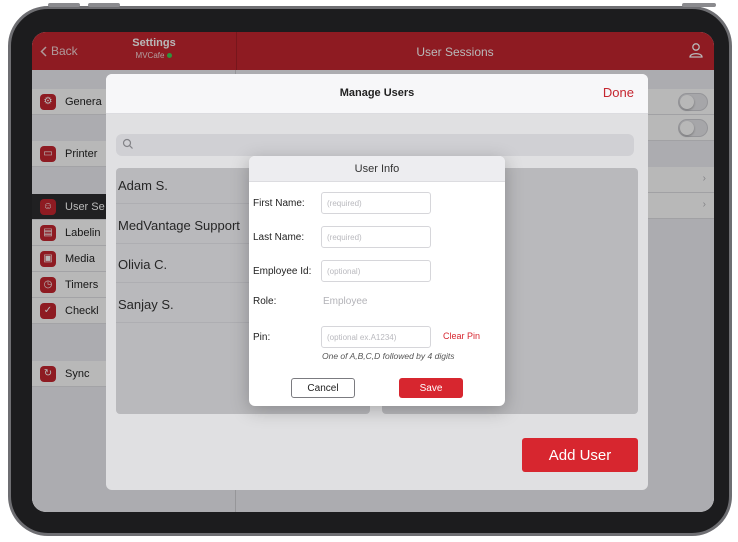 The width and height of the screenshot is (738, 542). Describe the element at coordinates (345, 301) in the screenshot. I see `role-value: Employee` at that location.